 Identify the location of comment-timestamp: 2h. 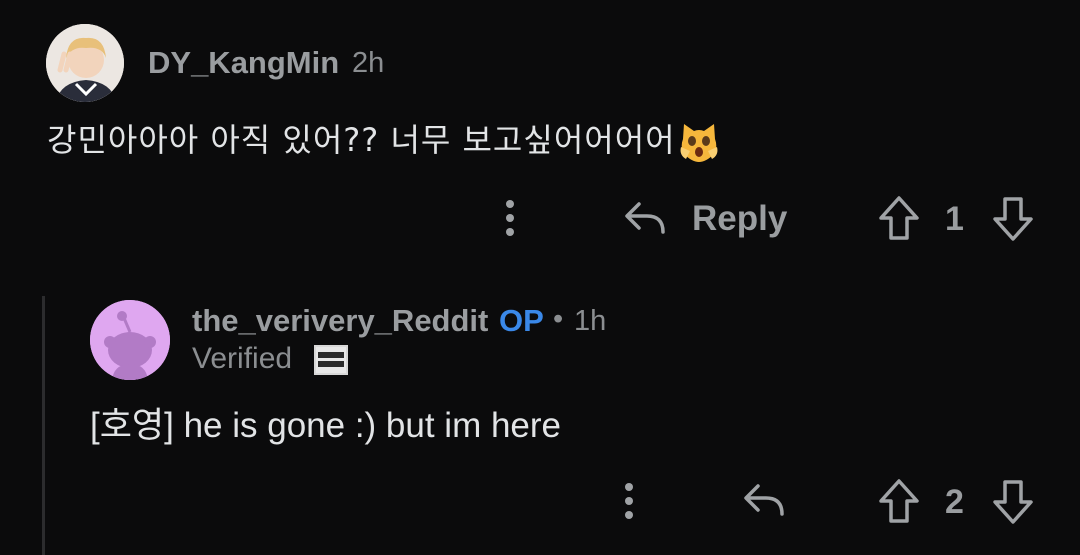
(368, 63).